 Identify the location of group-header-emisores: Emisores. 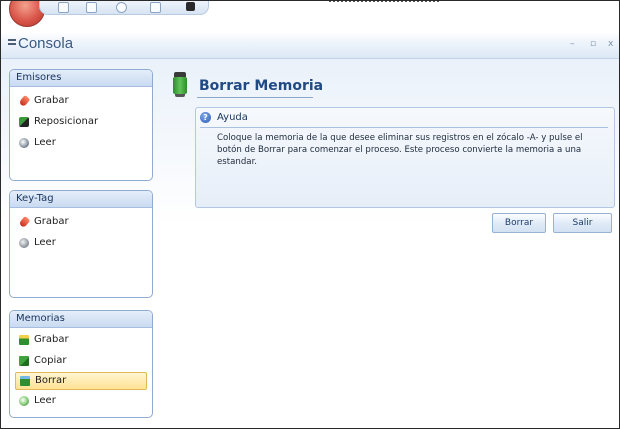
(81, 78).